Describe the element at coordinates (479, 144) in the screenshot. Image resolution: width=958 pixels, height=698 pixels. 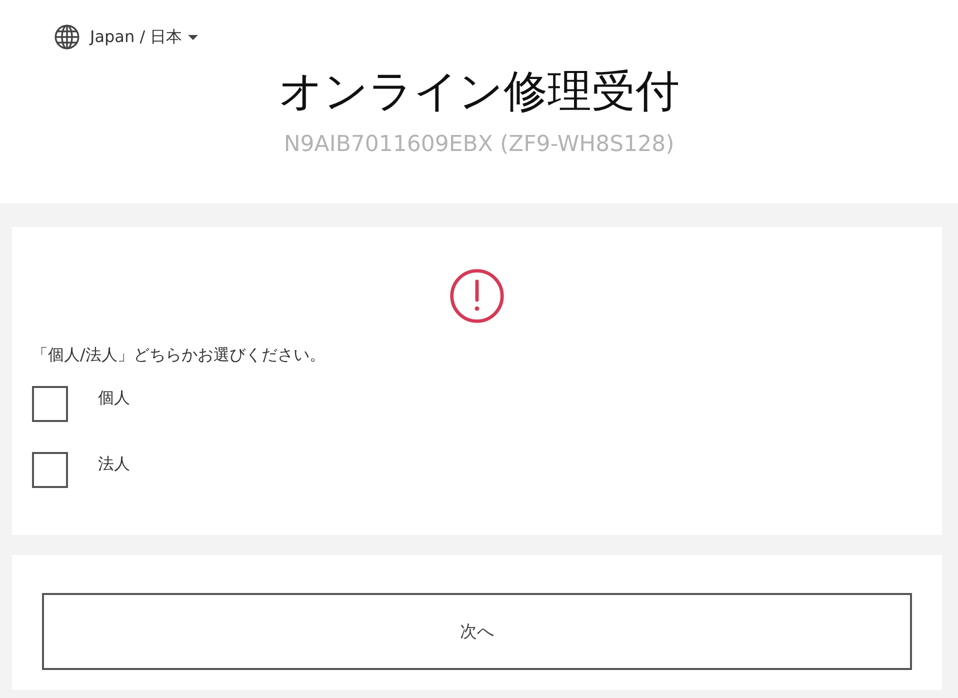
I see `serial-number: N9AIB7011609EBX (ZF9-WH8S128)` at that location.